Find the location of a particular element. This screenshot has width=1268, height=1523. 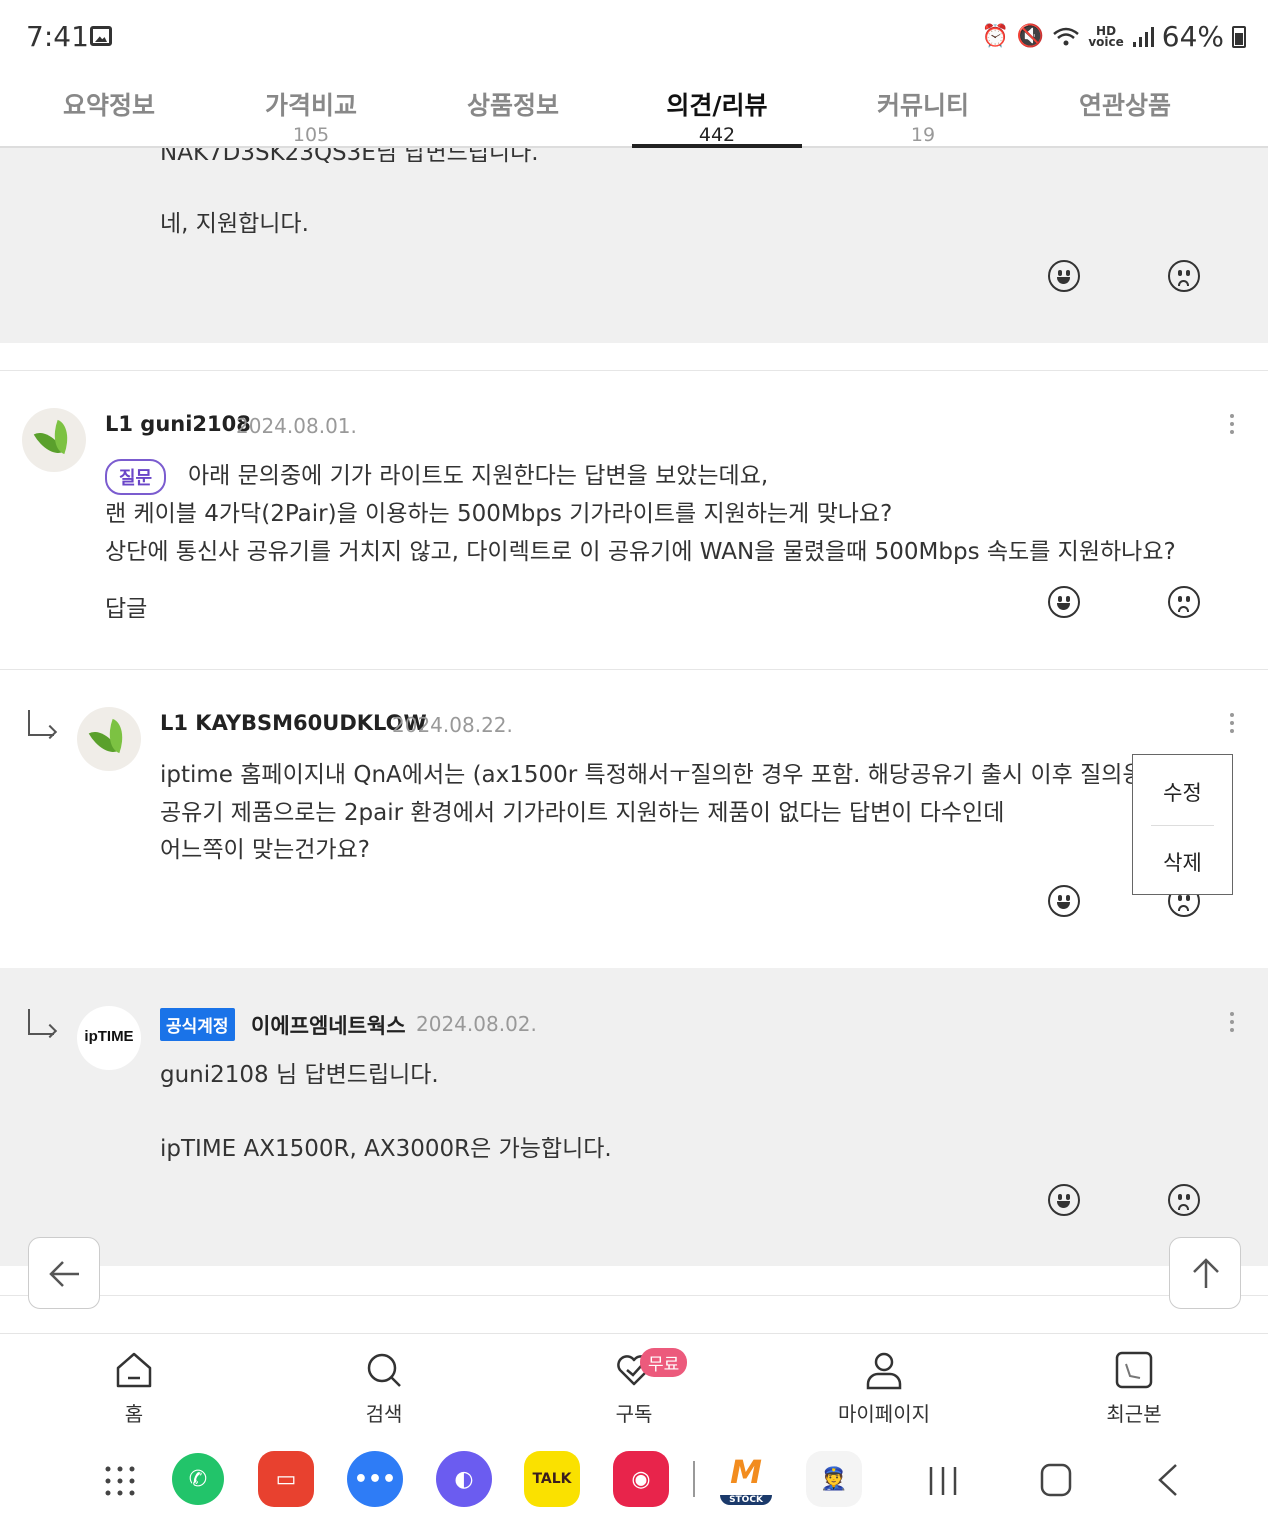

author-name: L1 guni2108 is located at coordinates (178, 424).